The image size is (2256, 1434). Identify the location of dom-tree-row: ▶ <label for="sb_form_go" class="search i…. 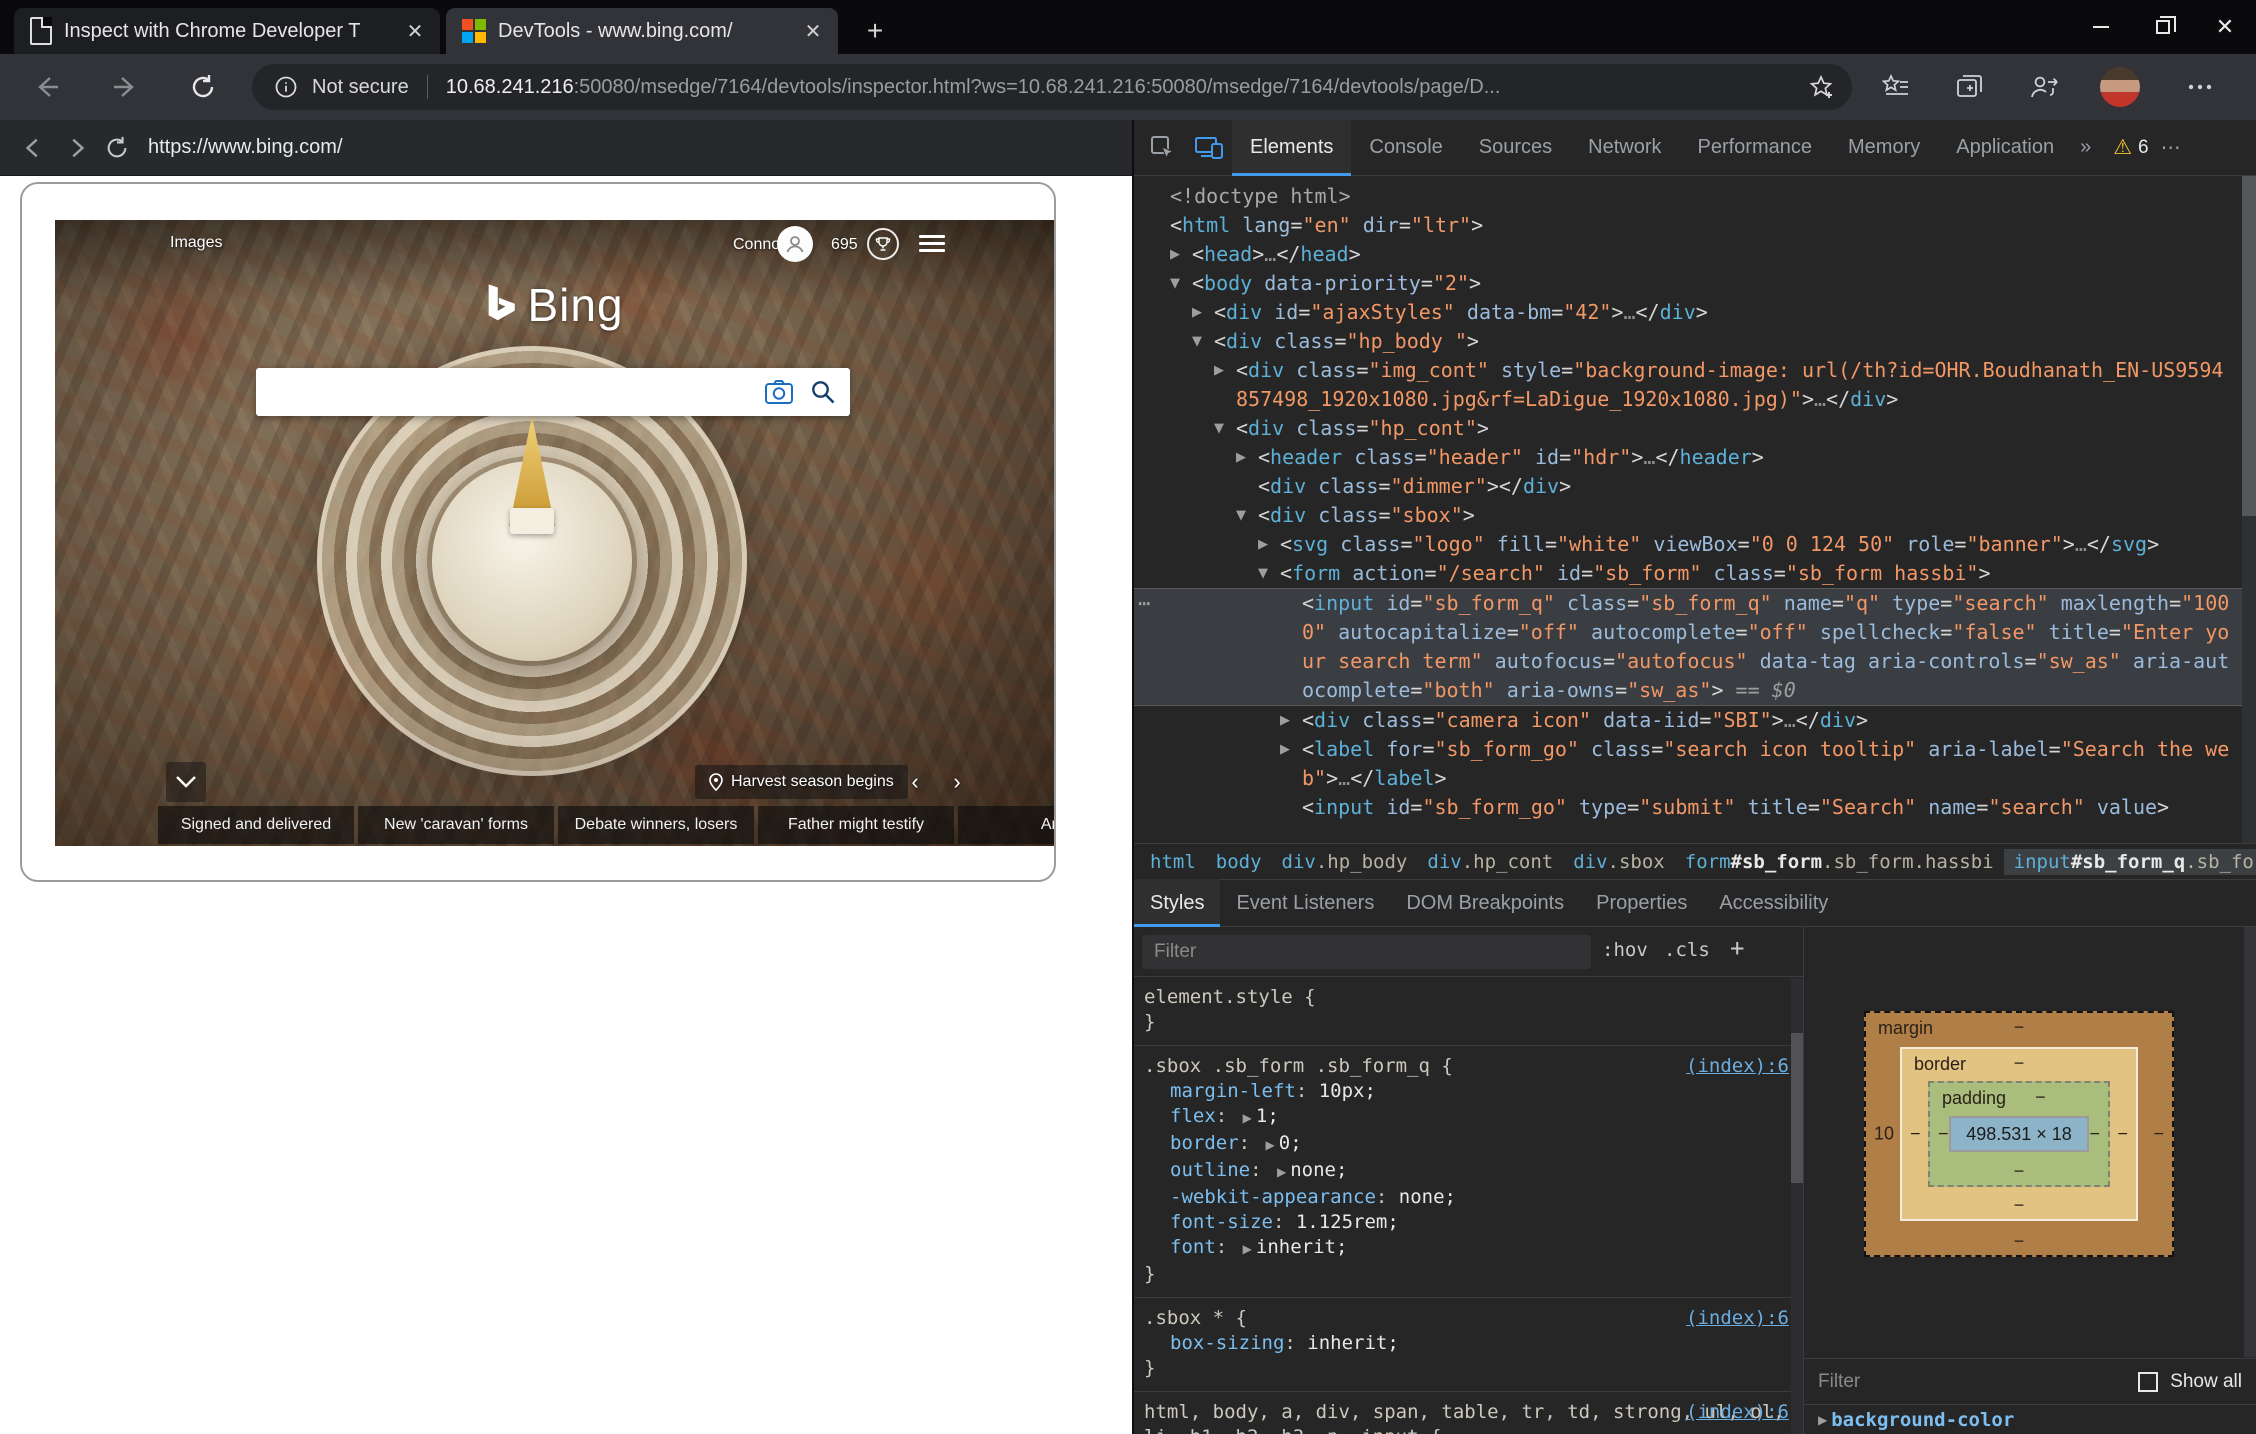
(1695, 764).